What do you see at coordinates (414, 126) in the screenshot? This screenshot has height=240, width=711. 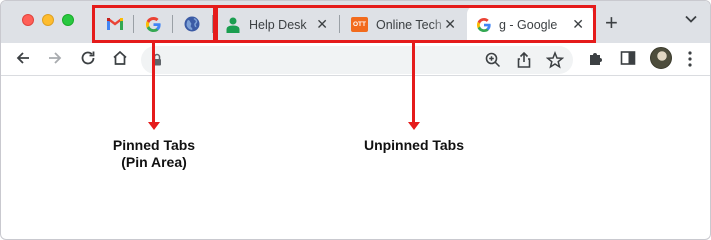 I see `unpinned-arrowhead` at bounding box center [414, 126].